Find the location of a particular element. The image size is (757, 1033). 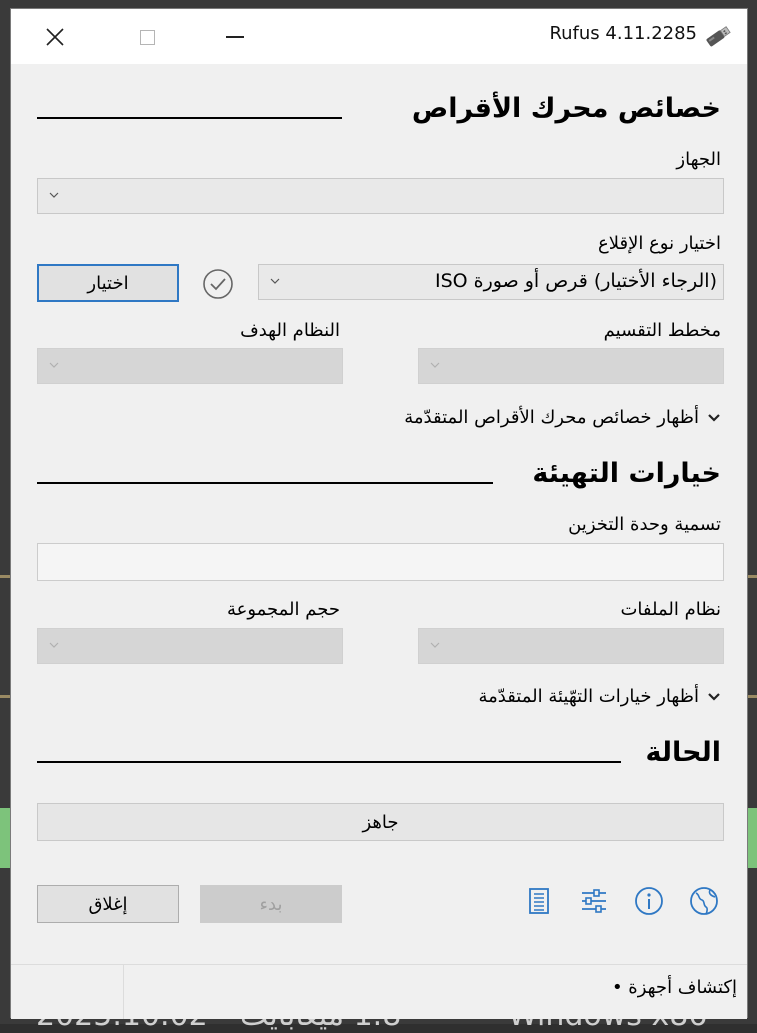

minimize-icon is located at coordinates (235, 37).